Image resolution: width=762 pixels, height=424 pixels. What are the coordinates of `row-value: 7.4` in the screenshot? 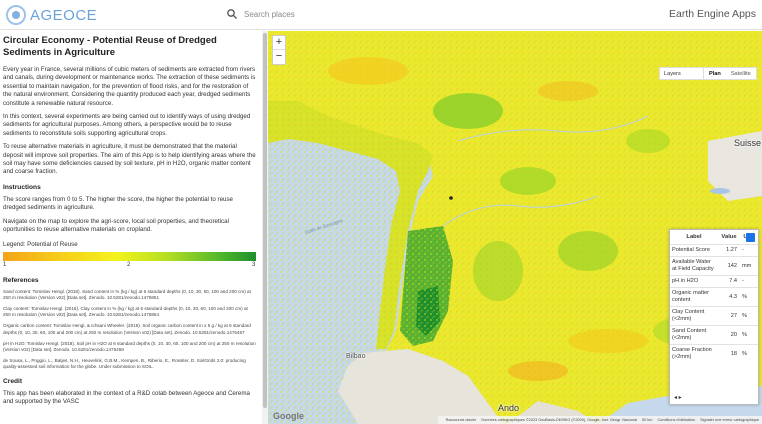 It's located at (729, 280).